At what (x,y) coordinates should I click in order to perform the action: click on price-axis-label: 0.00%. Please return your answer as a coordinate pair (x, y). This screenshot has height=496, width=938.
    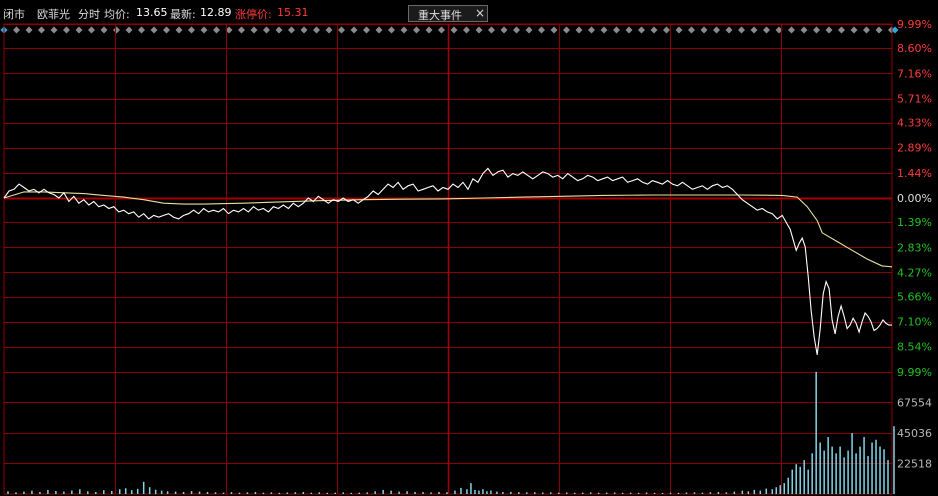
    Looking at the image, I should click on (914, 198).